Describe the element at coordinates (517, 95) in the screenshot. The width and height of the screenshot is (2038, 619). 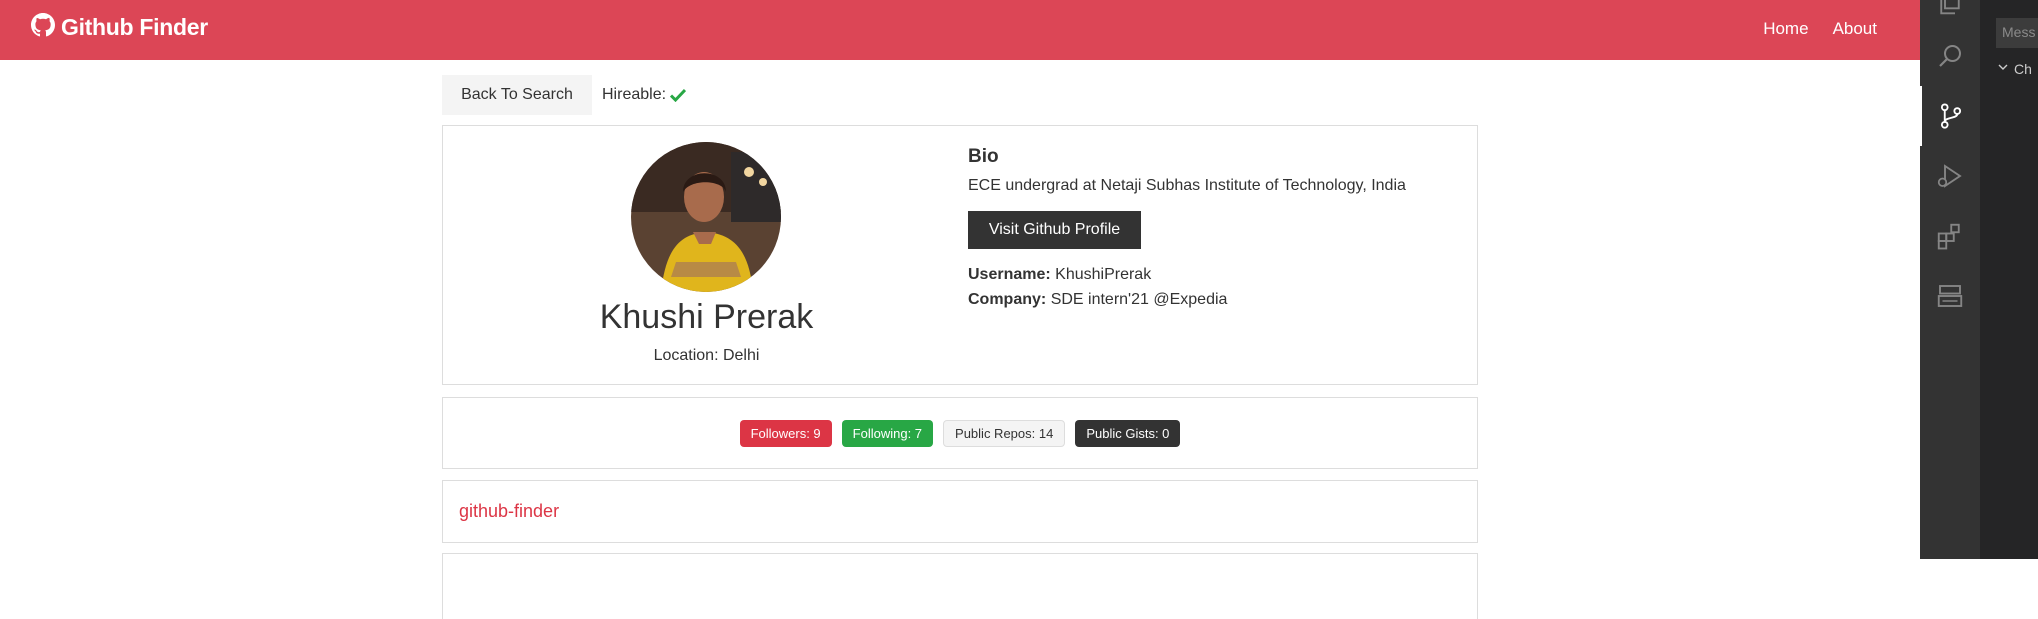
I see `back-to-search-button: Back To Search` at that location.